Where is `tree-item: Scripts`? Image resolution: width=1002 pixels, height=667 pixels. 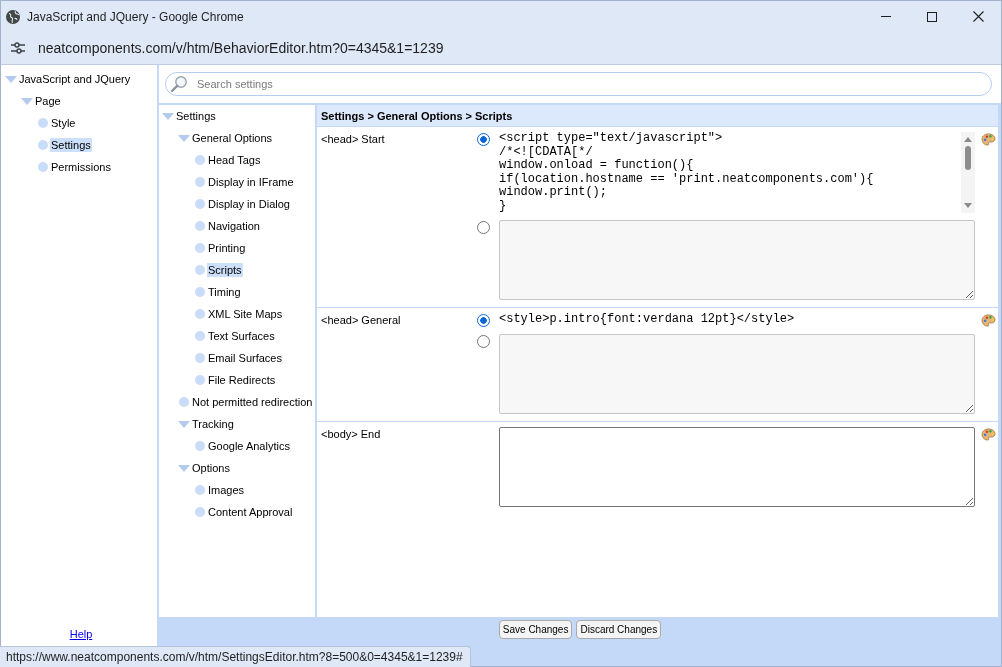 tree-item: Scripts is located at coordinates (225, 270).